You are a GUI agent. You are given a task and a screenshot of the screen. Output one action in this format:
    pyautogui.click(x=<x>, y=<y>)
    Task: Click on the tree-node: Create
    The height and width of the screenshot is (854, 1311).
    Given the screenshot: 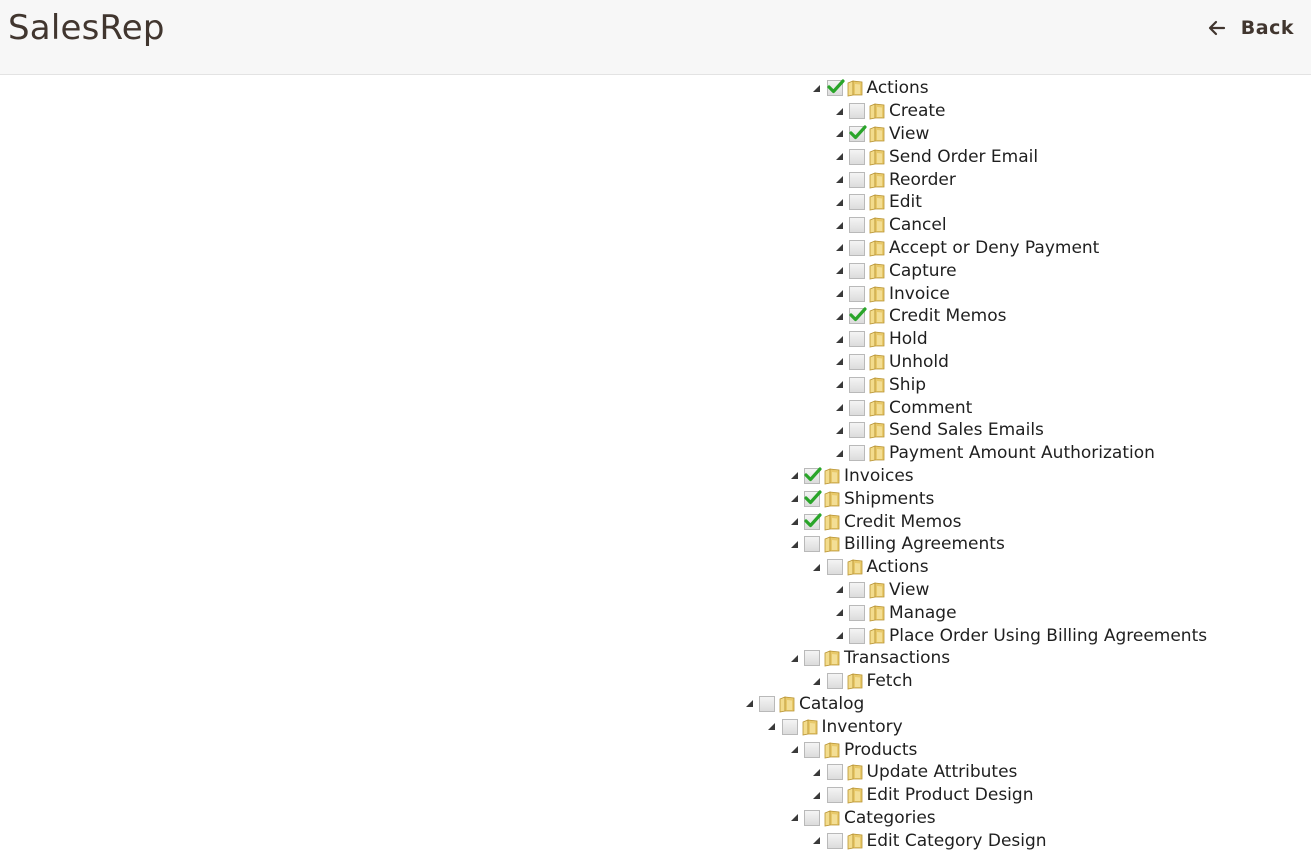 What is the action you would take?
    pyautogui.click(x=888, y=111)
    